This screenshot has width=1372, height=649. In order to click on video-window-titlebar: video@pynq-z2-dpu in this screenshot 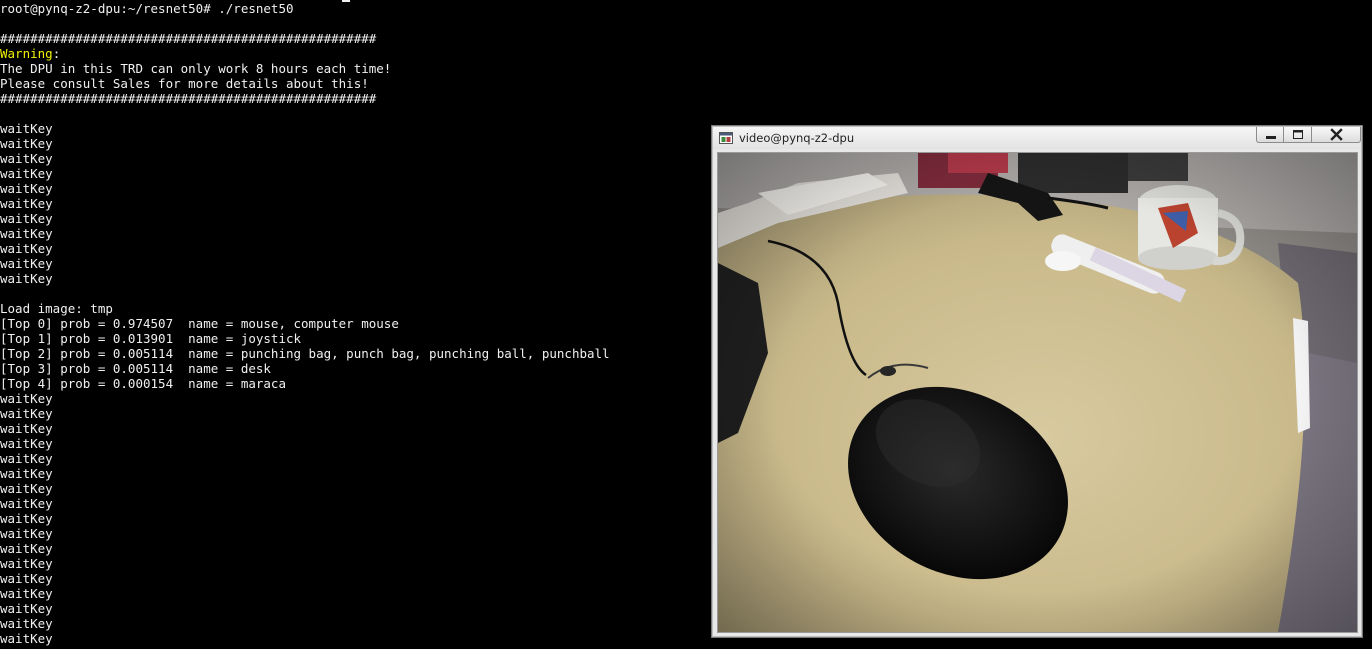, I will do `click(1037, 138)`.